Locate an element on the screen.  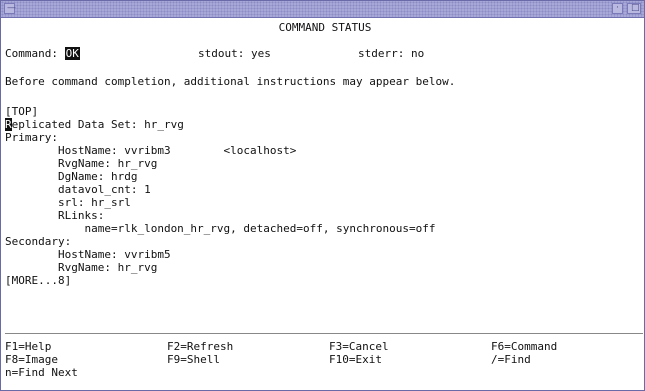
f10-exit-key: F10=Exit is located at coordinates (355, 359).